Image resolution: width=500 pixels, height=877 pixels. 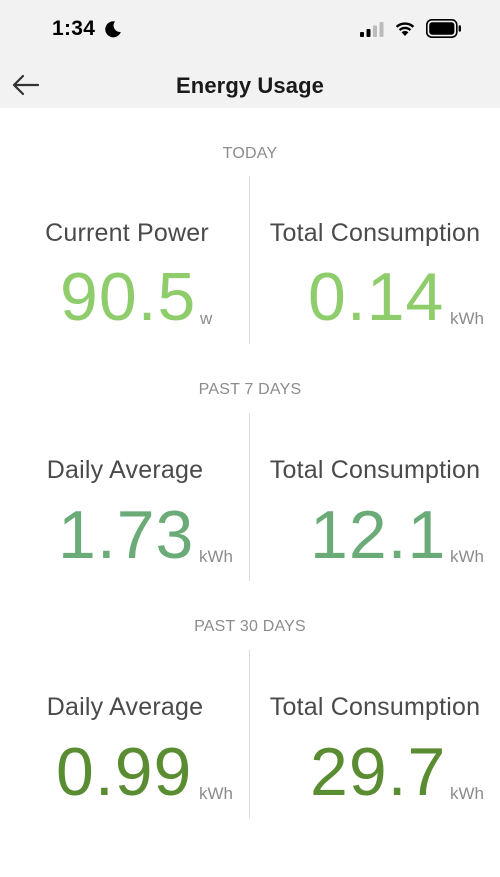 What do you see at coordinates (378, 772) in the screenshot?
I see `metric-value: 29.7` at bounding box center [378, 772].